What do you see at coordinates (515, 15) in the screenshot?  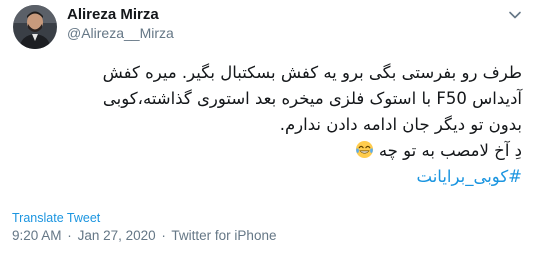 I see `more-options-chevron-icon` at bounding box center [515, 15].